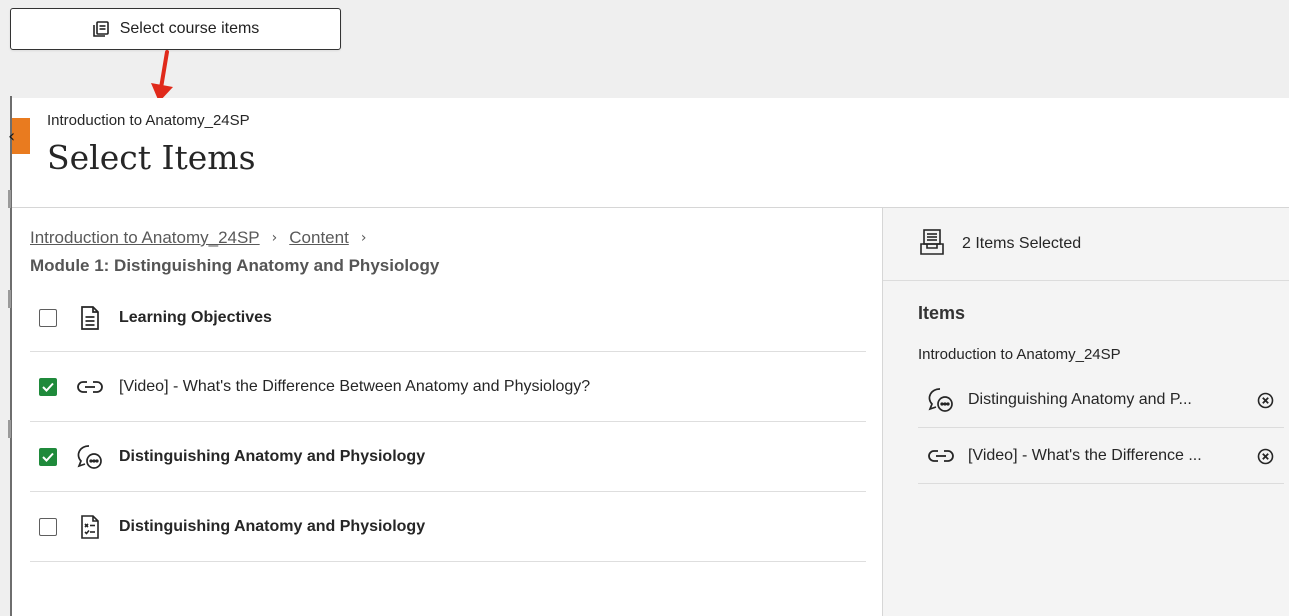  What do you see at coordinates (12, 136) in the screenshot?
I see `chevron-left-icon: ‹` at bounding box center [12, 136].